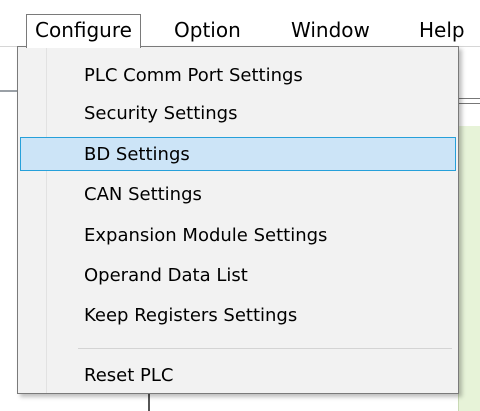 This screenshot has width=480, height=411. I want to click on menu-item-reset-plc: Reset PLC, so click(238, 376).